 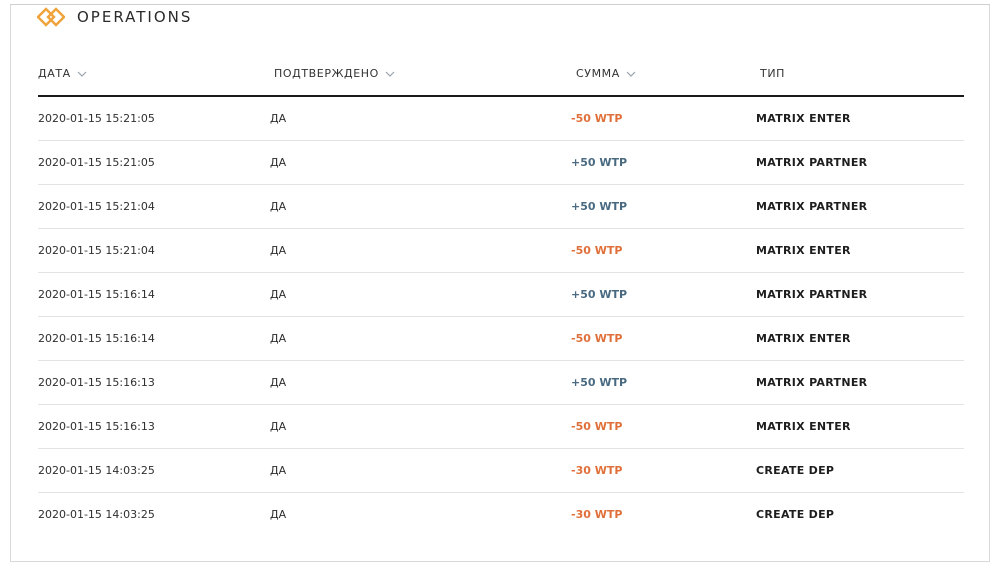 I want to click on column-header-type: ТИП, so click(x=772, y=73).